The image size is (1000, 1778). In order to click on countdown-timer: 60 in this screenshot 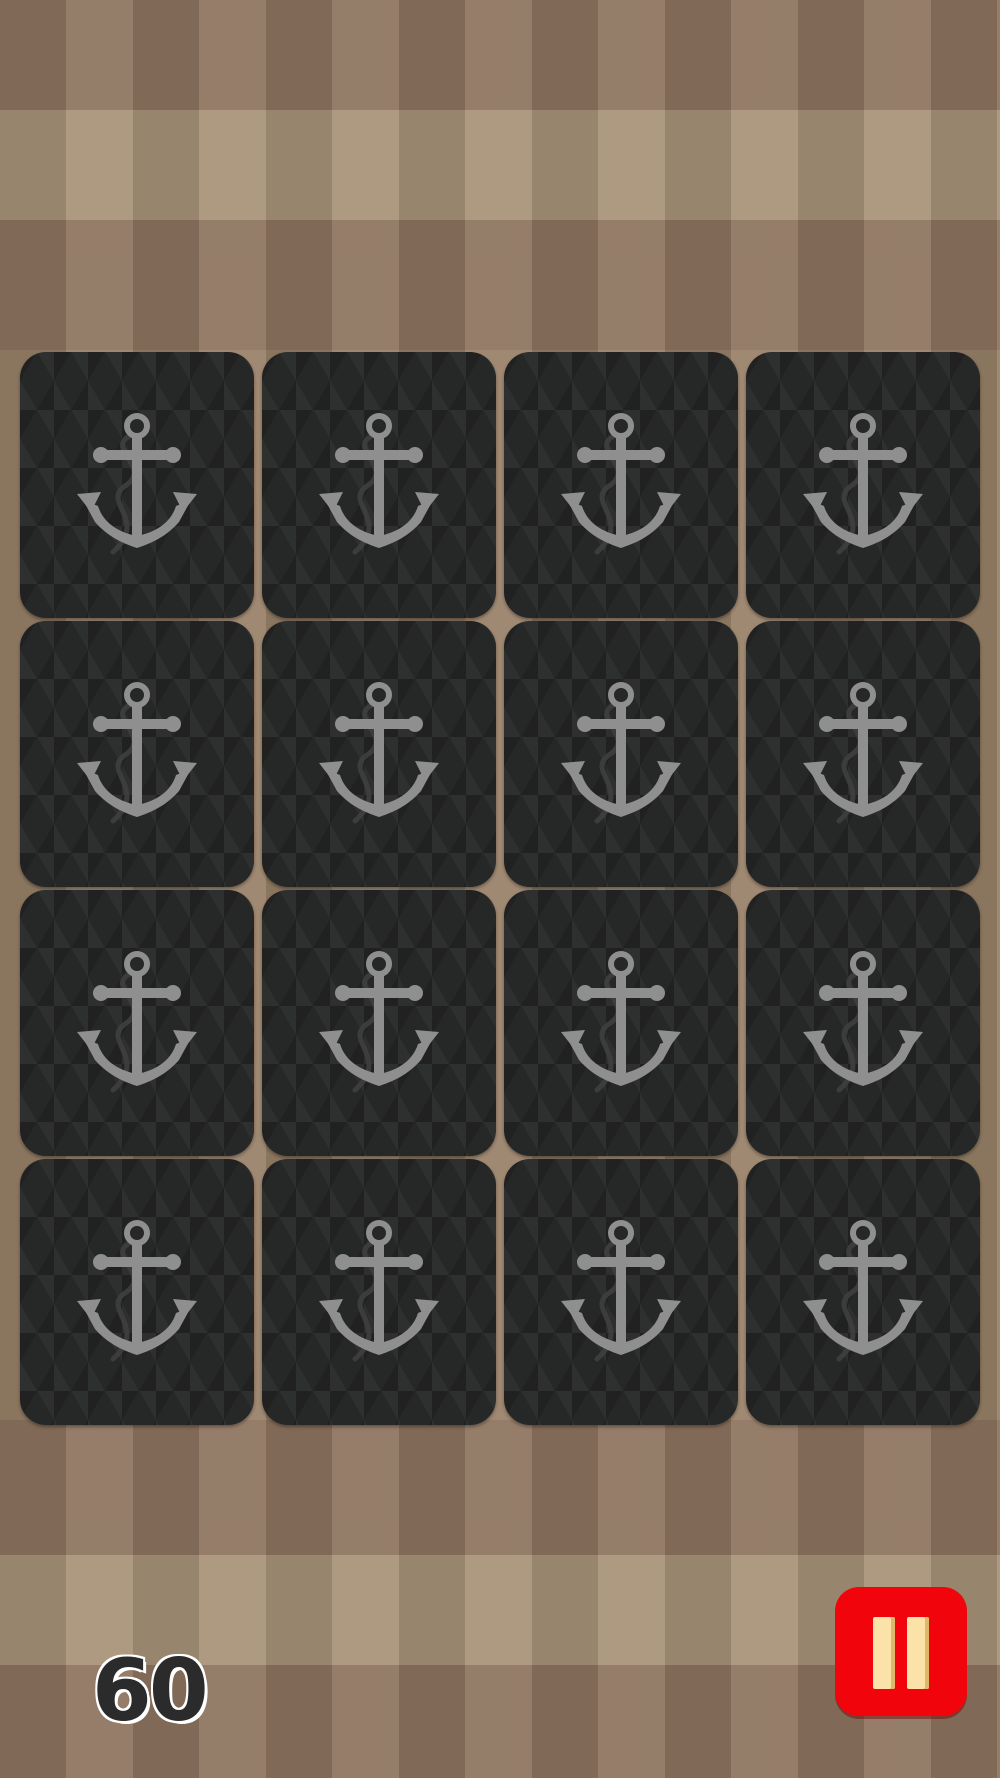, I will do `click(151, 1691)`.